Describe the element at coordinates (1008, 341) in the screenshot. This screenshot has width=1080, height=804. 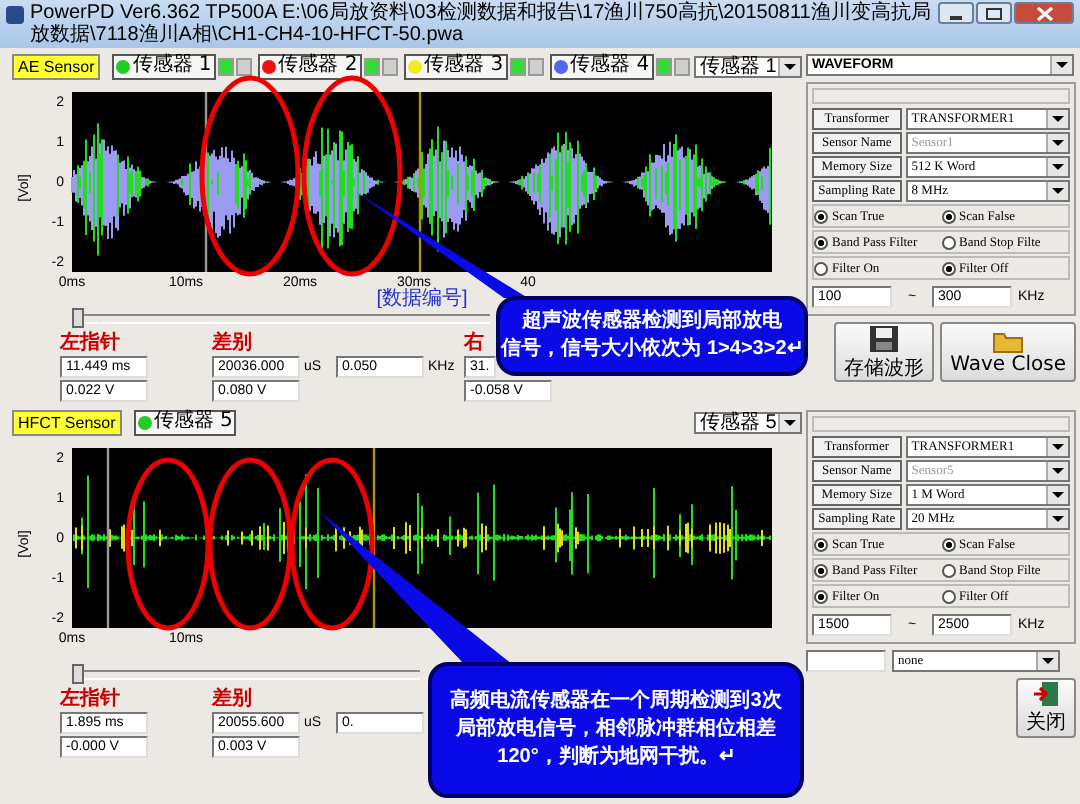
I see `folder-icon` at that location.